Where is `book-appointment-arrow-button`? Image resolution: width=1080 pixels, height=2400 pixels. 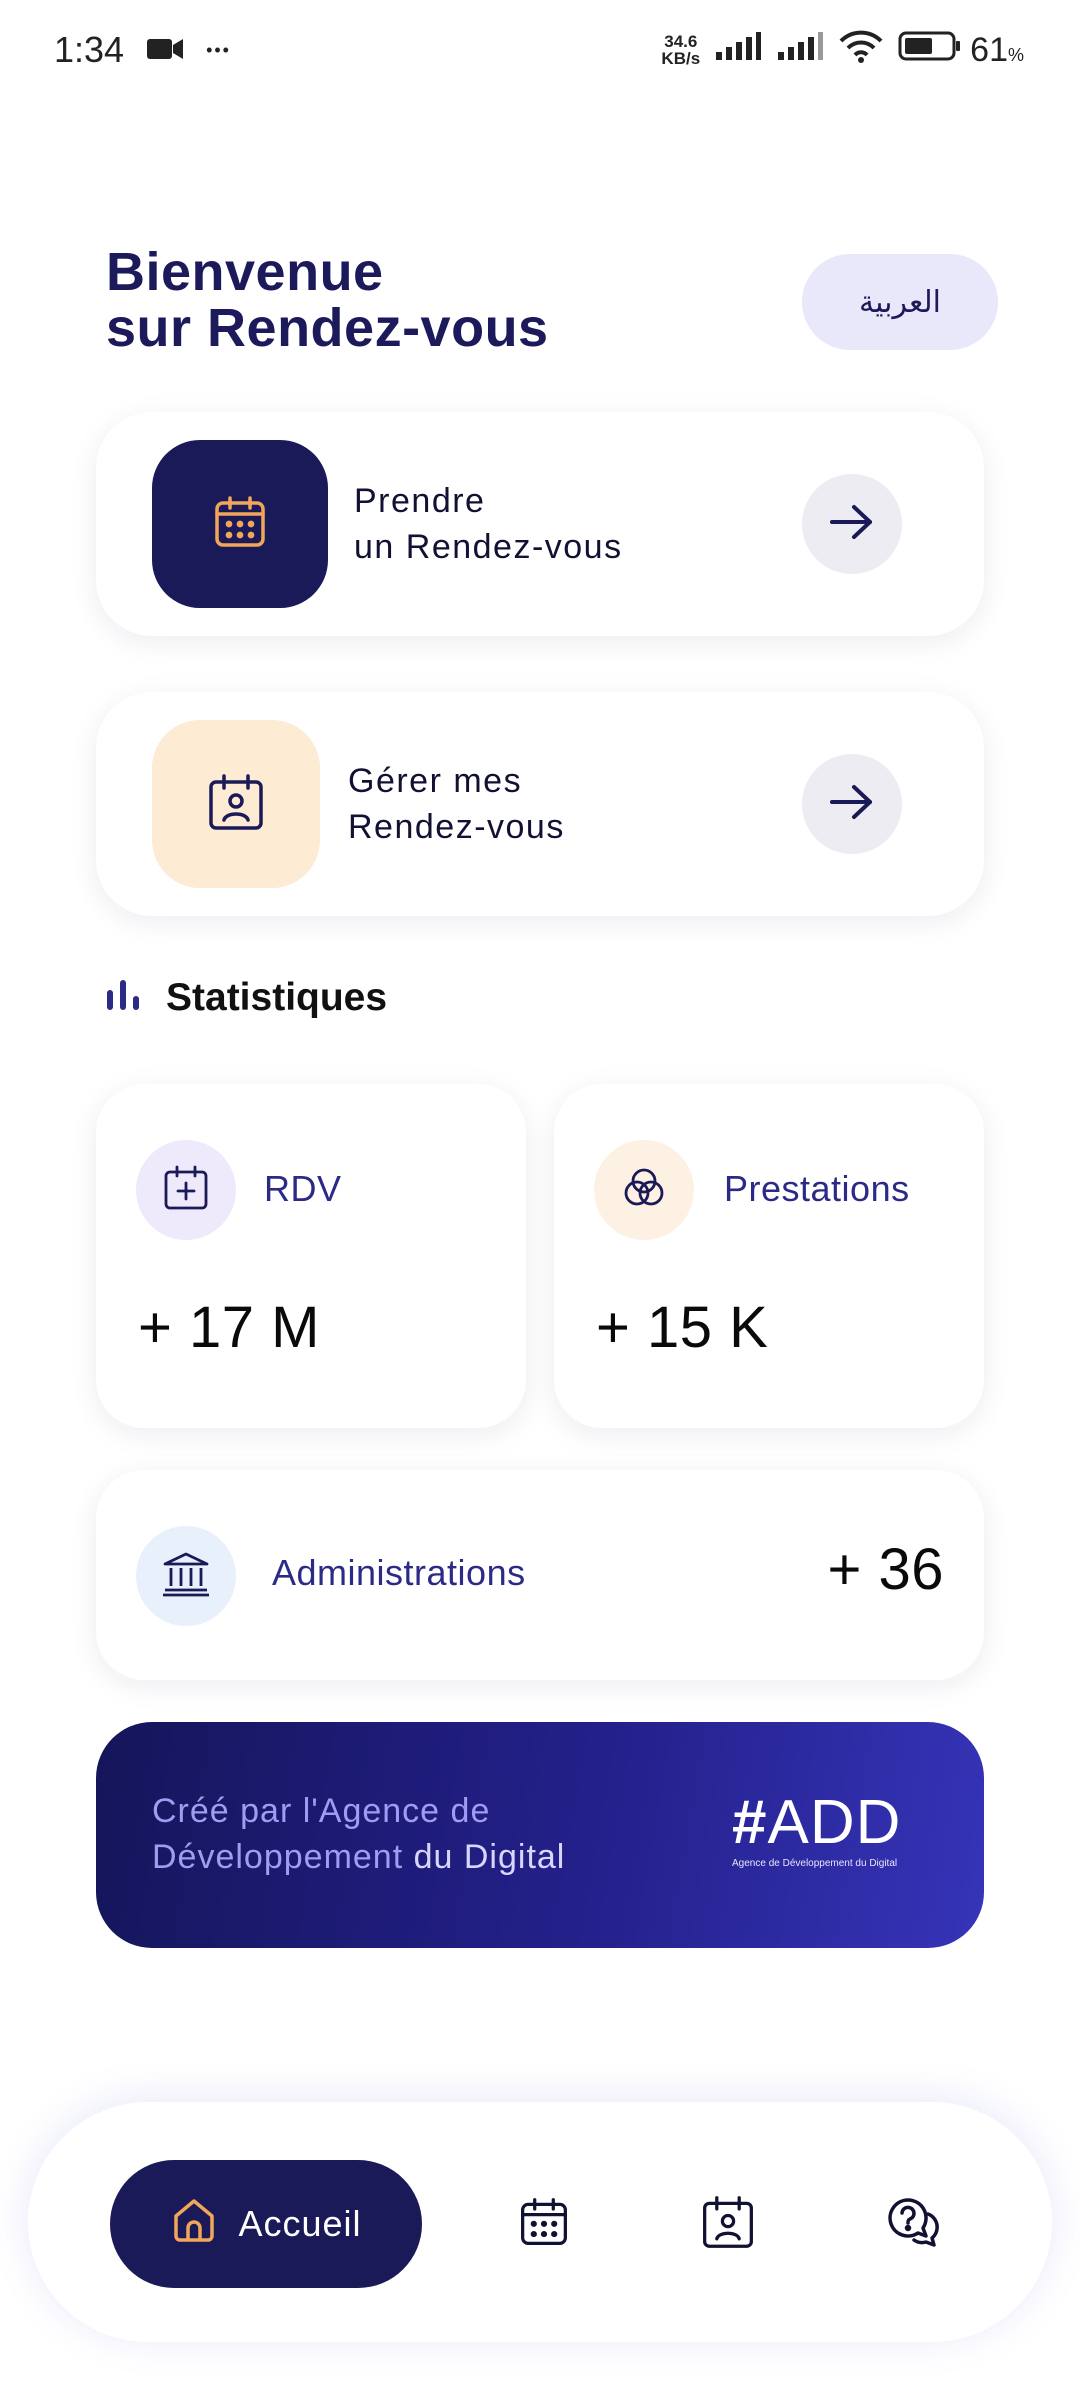
book-appointment-arrow-button is located at coordinates (852, 524).